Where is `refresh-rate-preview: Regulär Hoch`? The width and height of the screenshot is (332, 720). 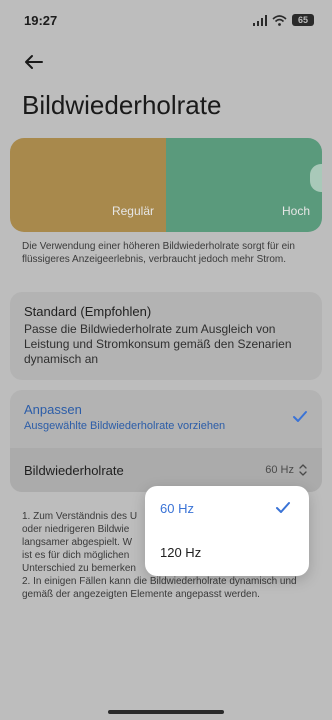 refresh-rate-preview: Regulär Hoch is located at coordinates (166, 185).